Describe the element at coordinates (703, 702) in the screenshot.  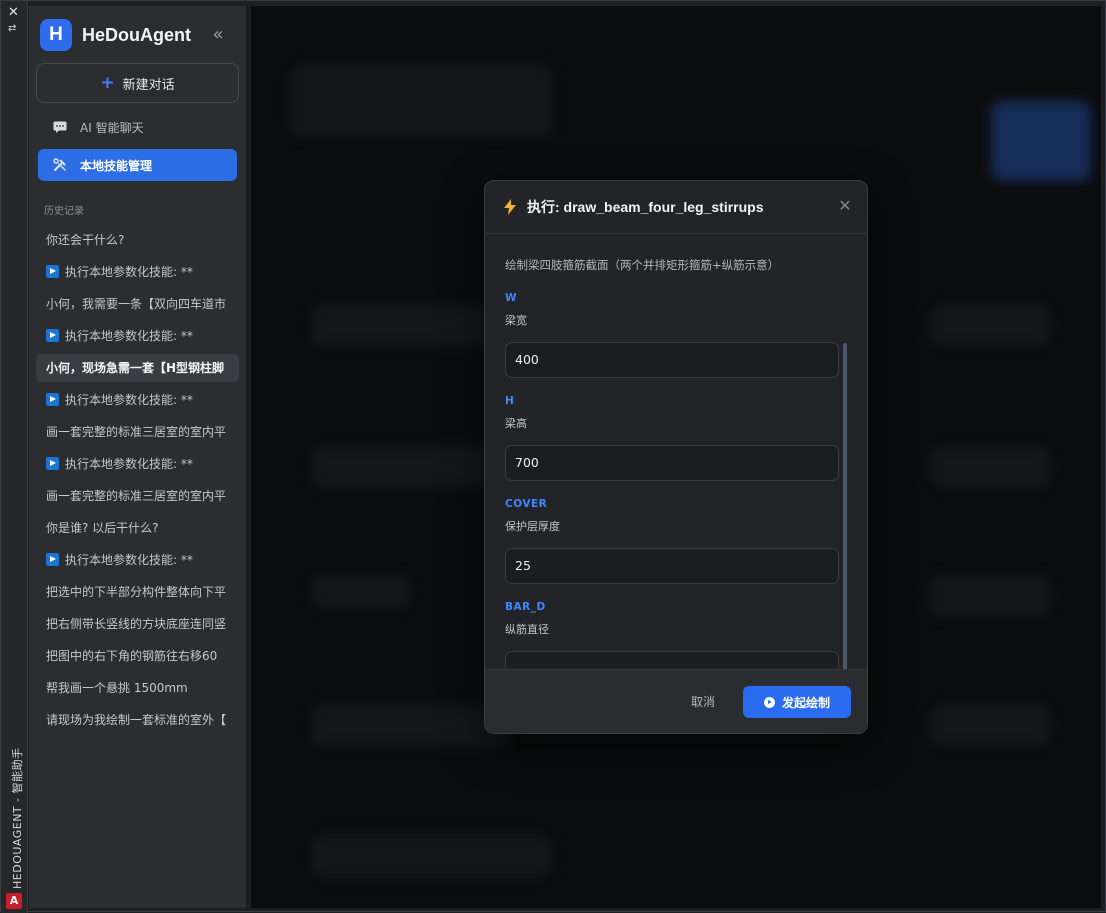
I see `cancel-button: 取消` at that location.